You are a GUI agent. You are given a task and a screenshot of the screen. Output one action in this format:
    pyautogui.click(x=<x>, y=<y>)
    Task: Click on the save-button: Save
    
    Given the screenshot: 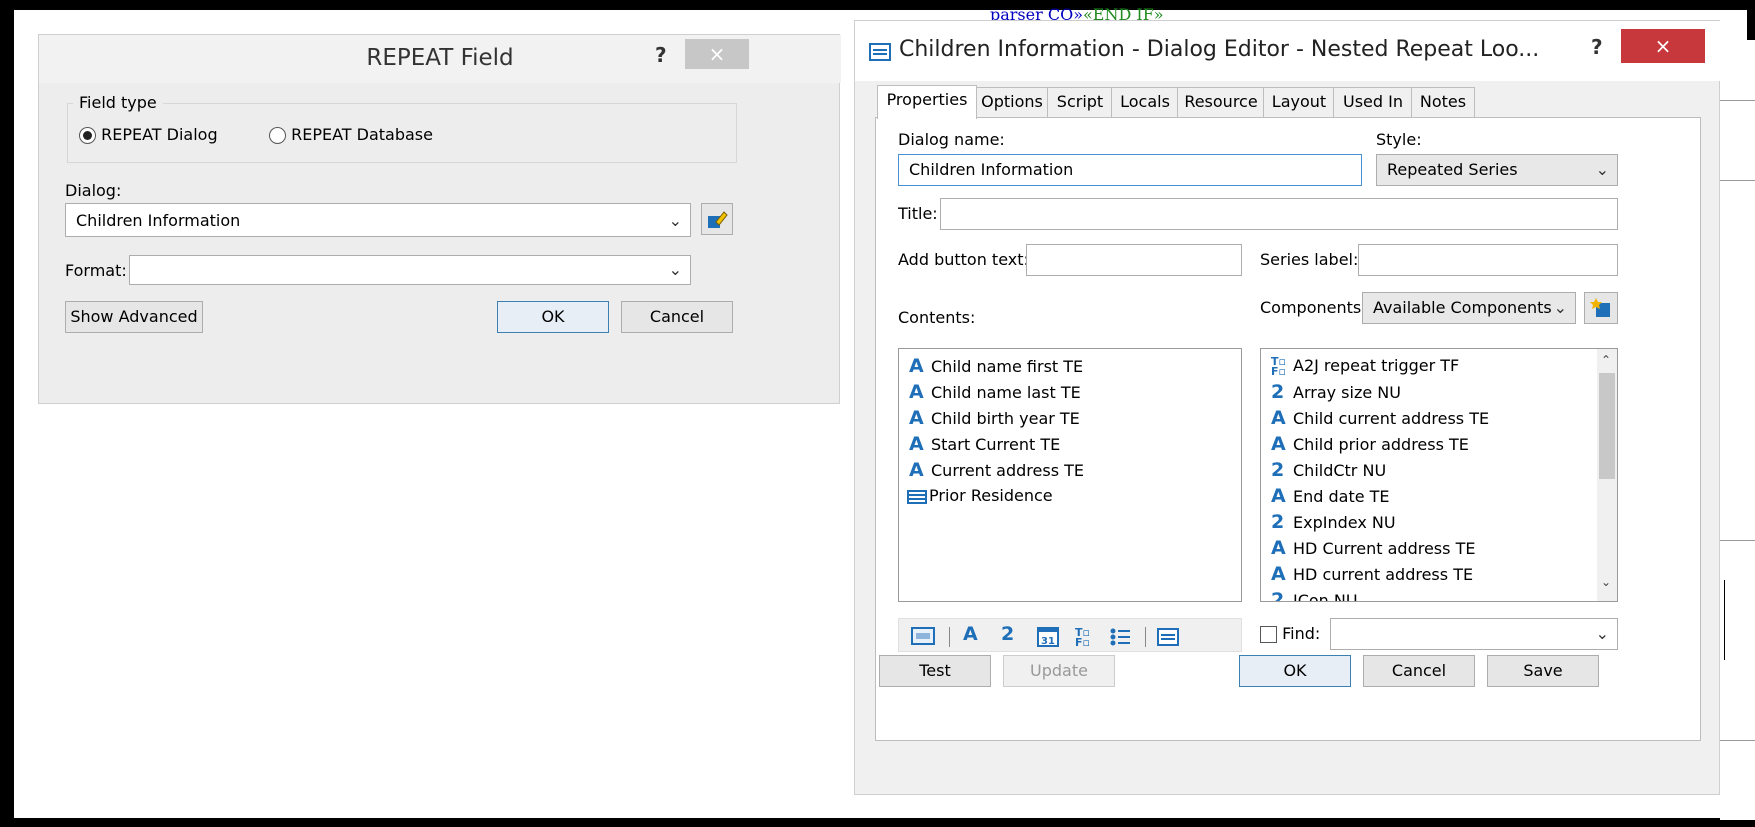 What is the action you would take?
    pyautogui.click(x=1543, y=671)
    